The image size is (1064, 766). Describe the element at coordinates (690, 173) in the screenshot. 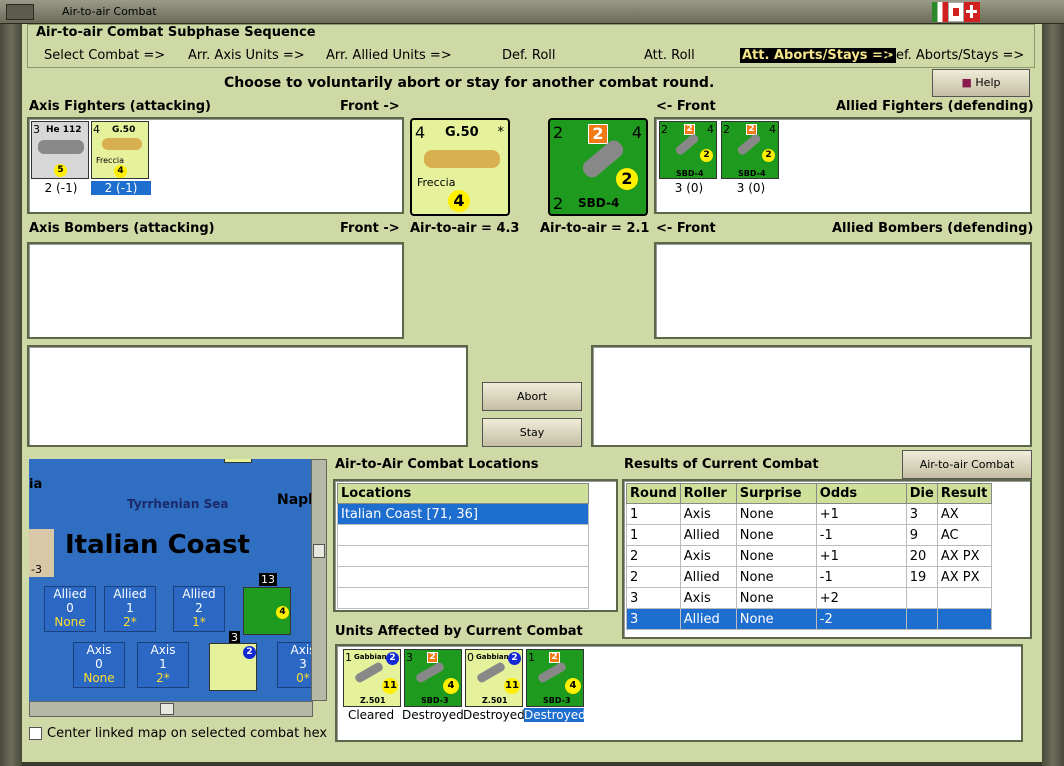

I see `unit-name: SBD-4` at that location.